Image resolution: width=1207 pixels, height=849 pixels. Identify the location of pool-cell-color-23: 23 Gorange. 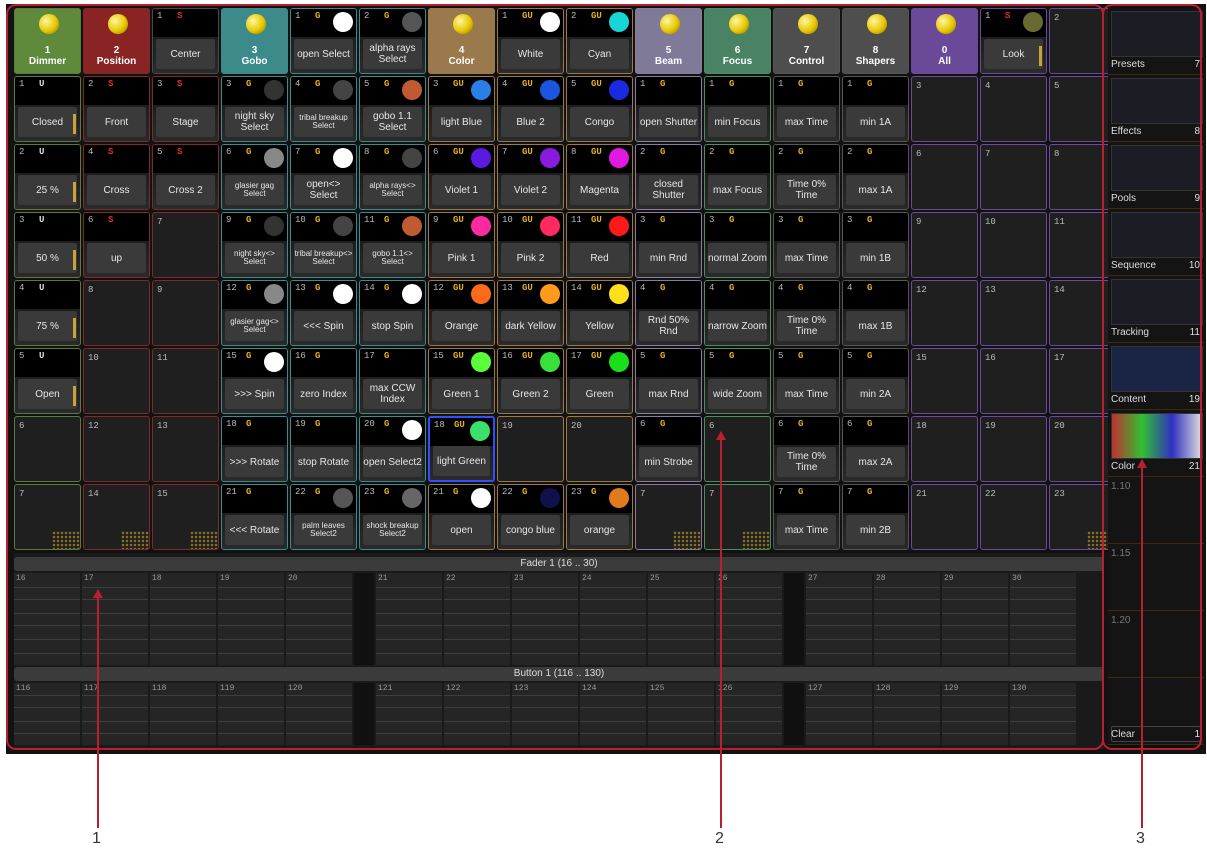
(599, 517).